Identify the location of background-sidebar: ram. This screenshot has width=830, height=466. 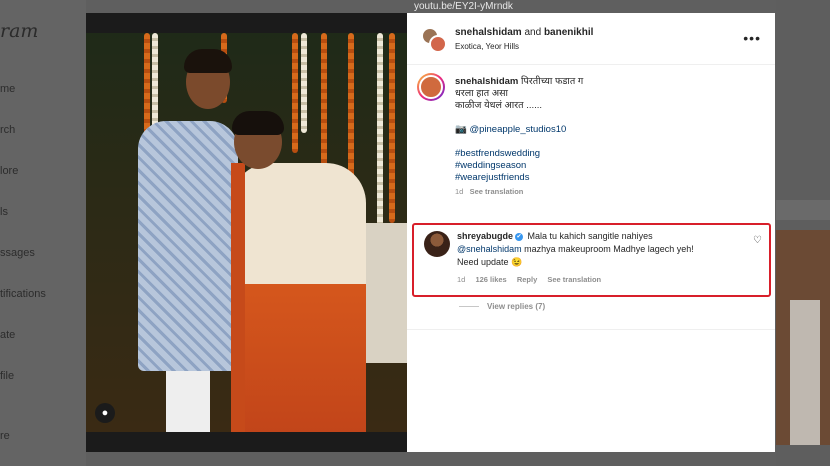
(43, 233).